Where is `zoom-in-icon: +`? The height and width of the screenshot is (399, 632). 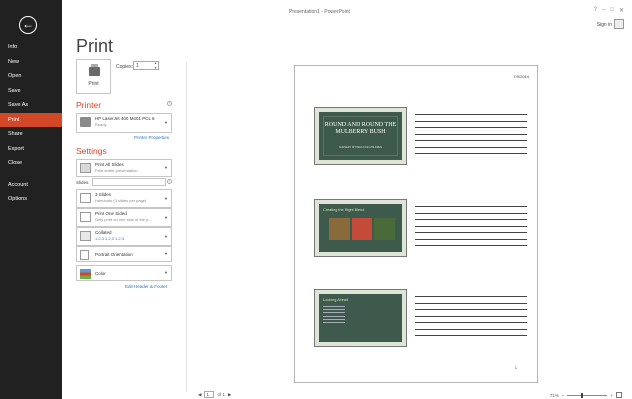
zoom-in-icon: + is located at coordinates (611, 395).